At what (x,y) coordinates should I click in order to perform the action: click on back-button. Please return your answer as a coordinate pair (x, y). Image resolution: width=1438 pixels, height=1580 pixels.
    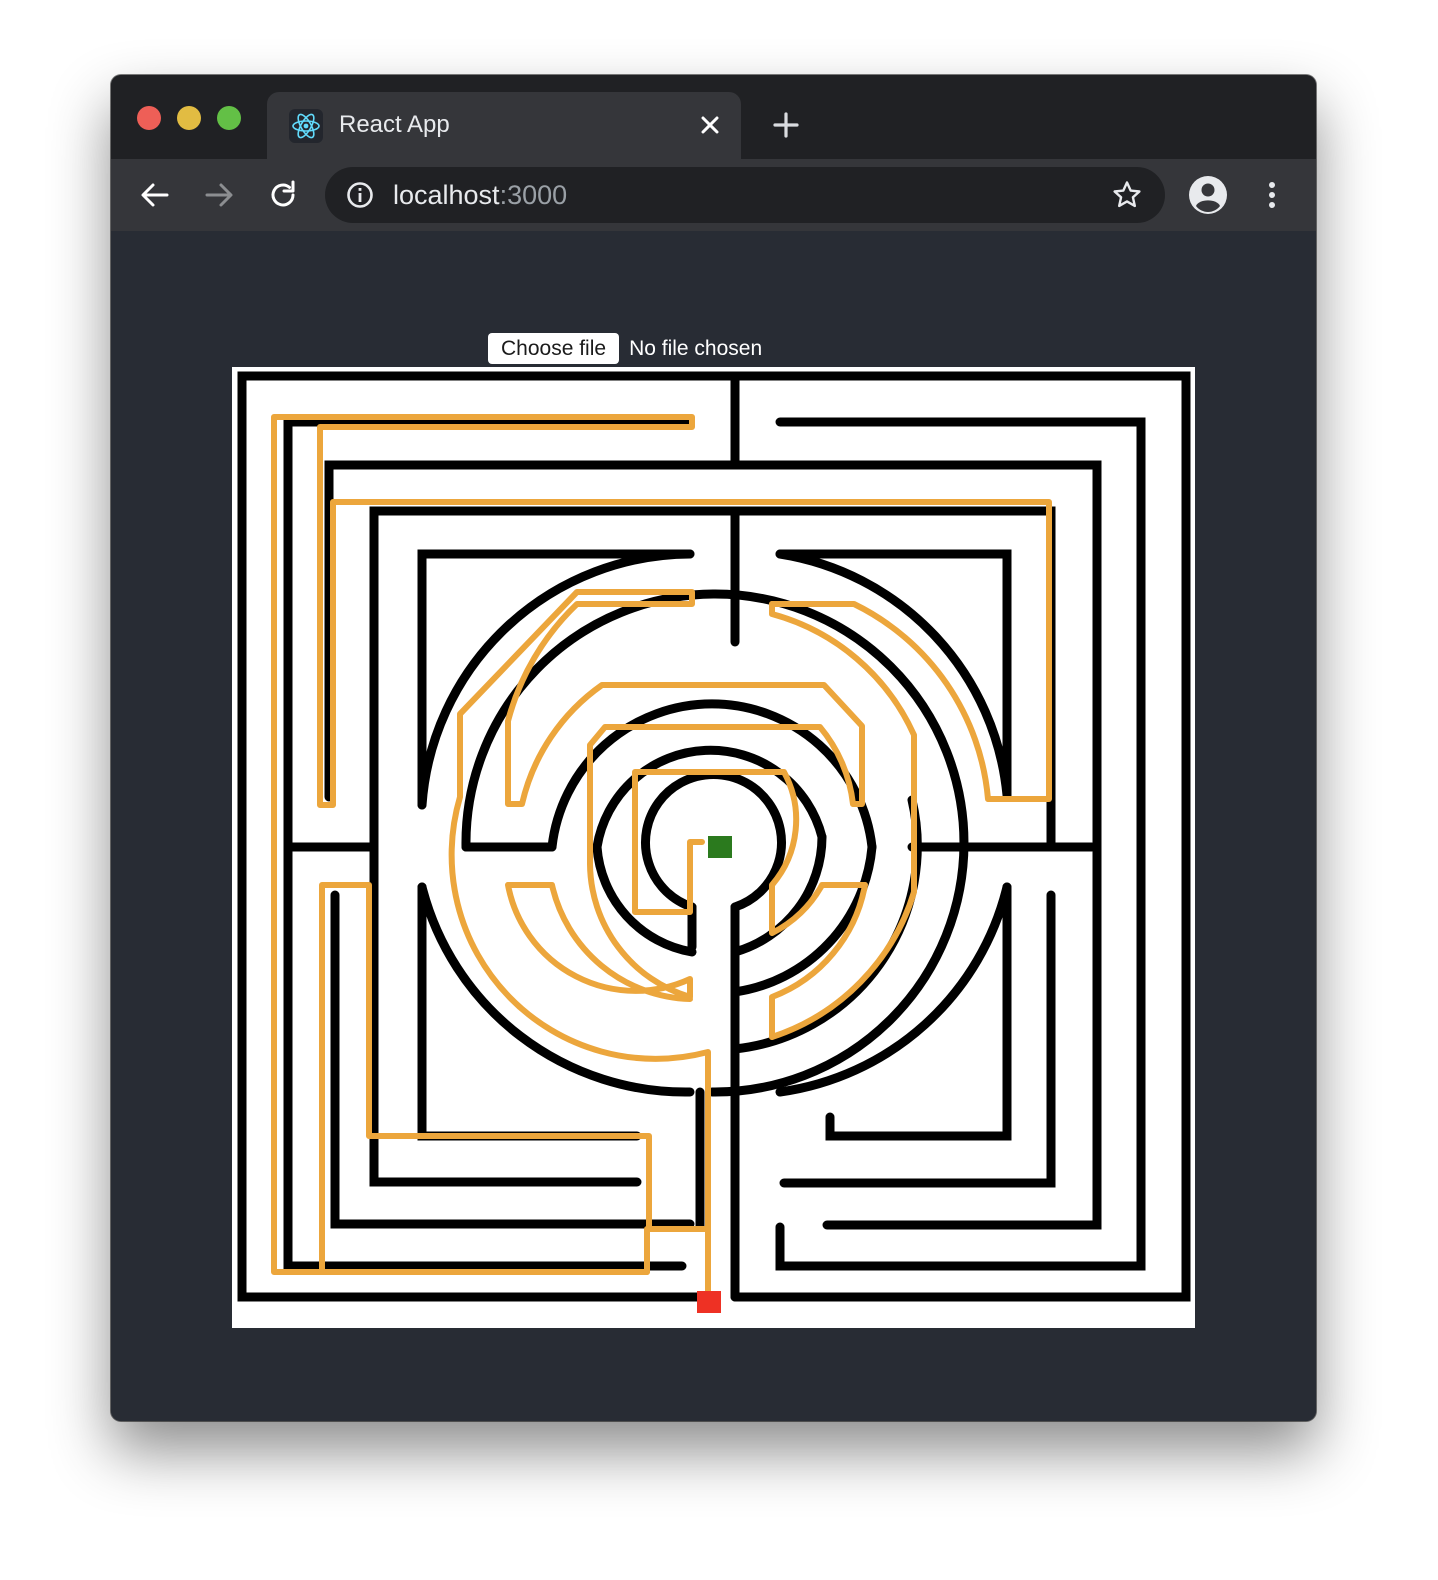
    Looking at the image, I should click on (155, 195).